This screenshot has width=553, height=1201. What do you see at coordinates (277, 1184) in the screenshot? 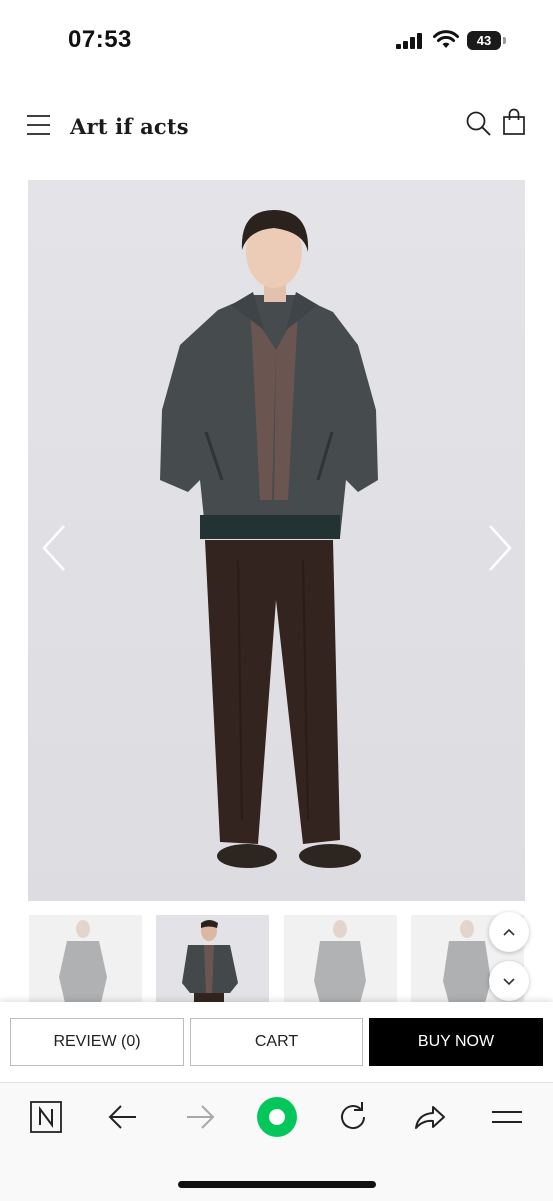
I see `home-indicator` at bounding box center [277, 1184].